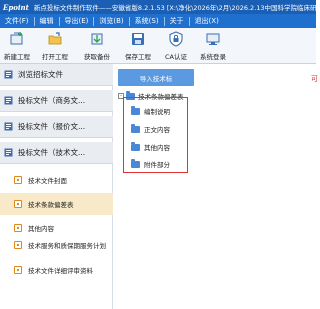 Image resolution: width=320 pixels, height=309 pixels. I want to click on system-login-button: 系统登录, so click(213, 46).